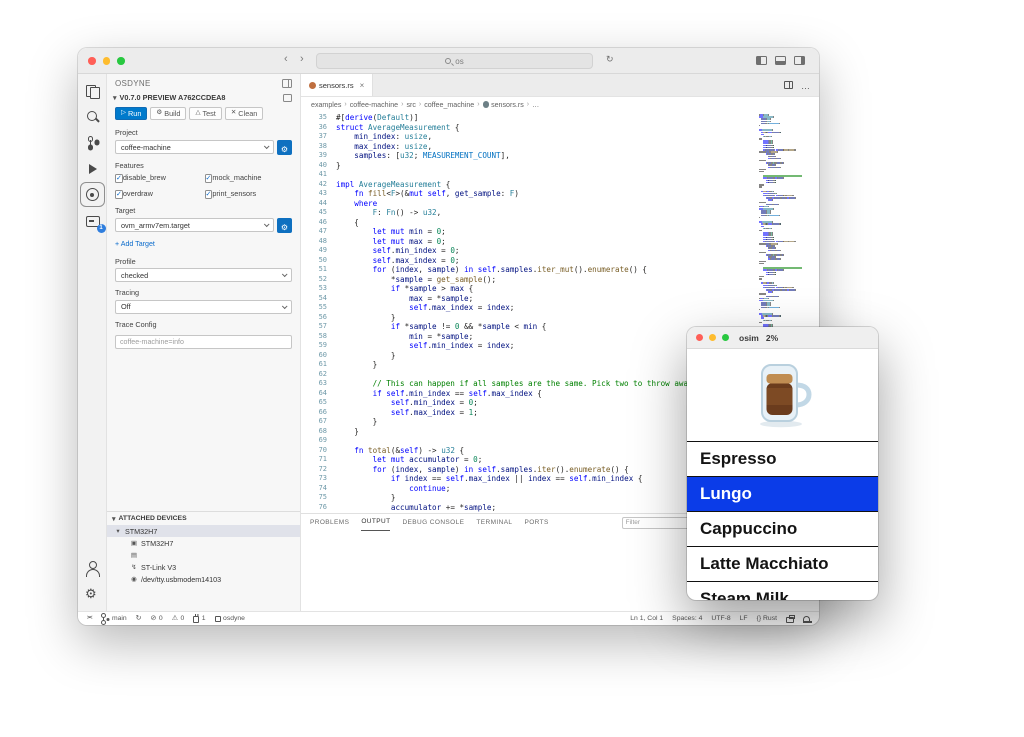 This screenshot has width=1024, height=737. What do you see at coordinates (131, 113) in the screenshot?
I see `run-button: ▷ Run` at bounding box center [131, 113].